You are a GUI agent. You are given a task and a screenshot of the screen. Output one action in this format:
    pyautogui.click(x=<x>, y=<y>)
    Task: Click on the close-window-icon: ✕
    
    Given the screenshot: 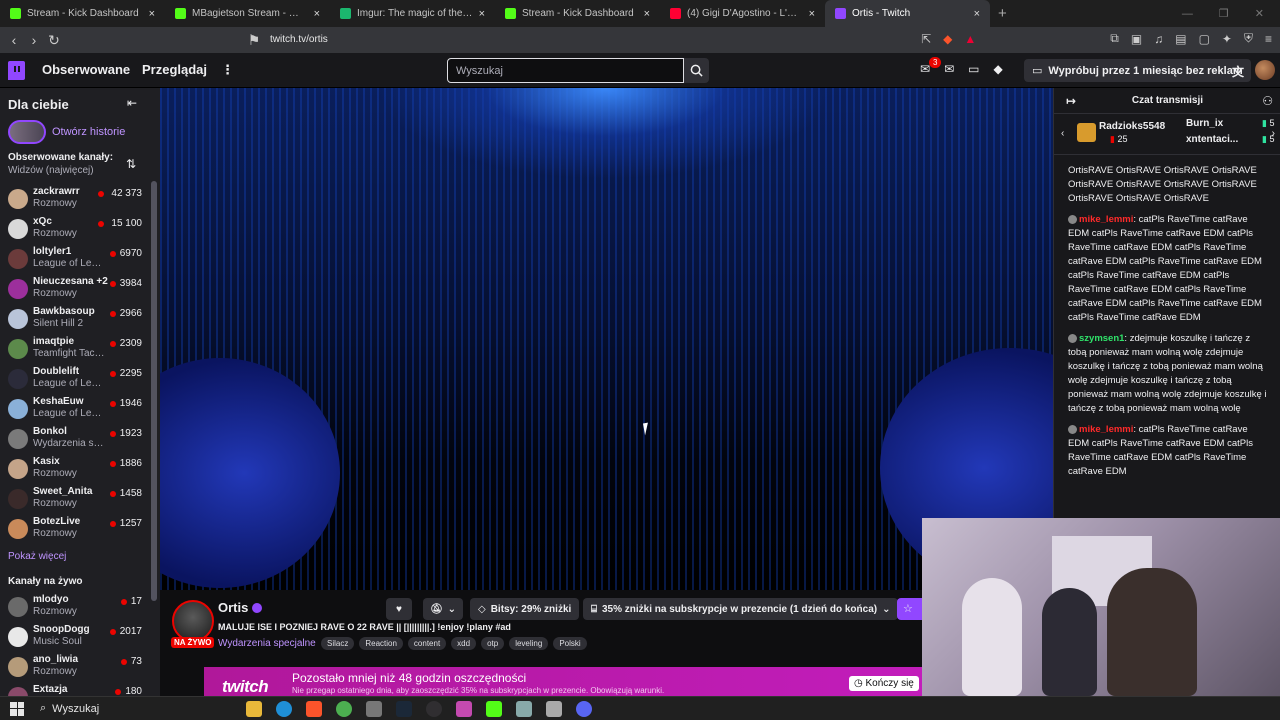 What is the action you would take?
    pyautogui.click(x=1259, y=13)
    